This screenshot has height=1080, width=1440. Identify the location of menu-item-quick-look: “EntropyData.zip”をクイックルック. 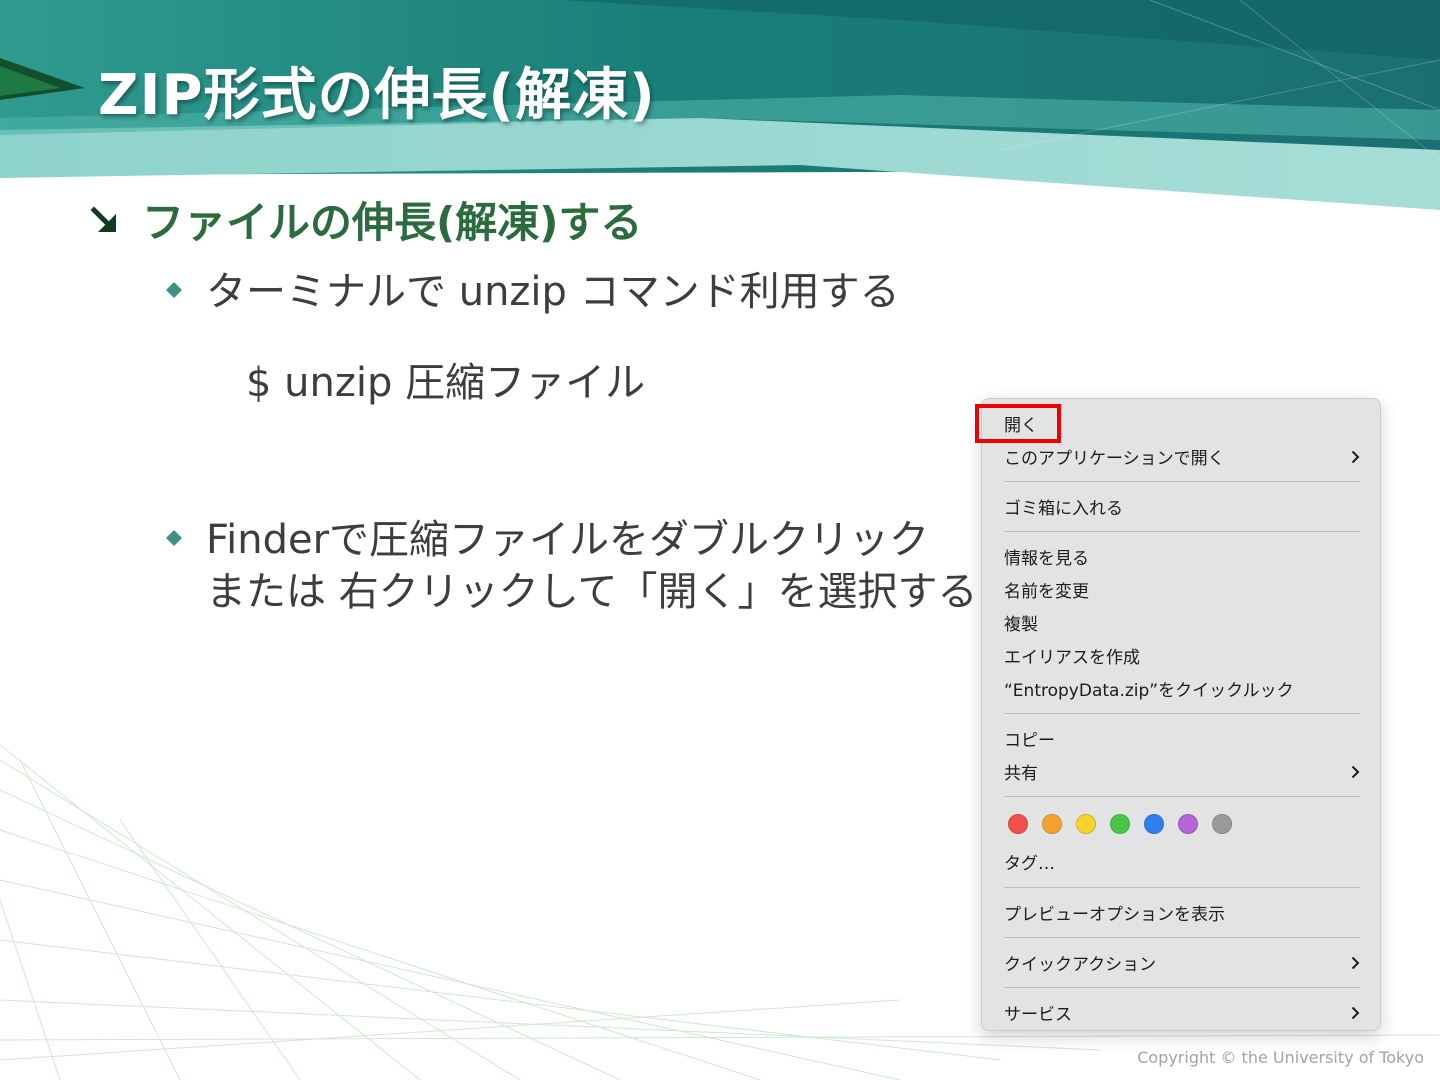
(1181, 688).